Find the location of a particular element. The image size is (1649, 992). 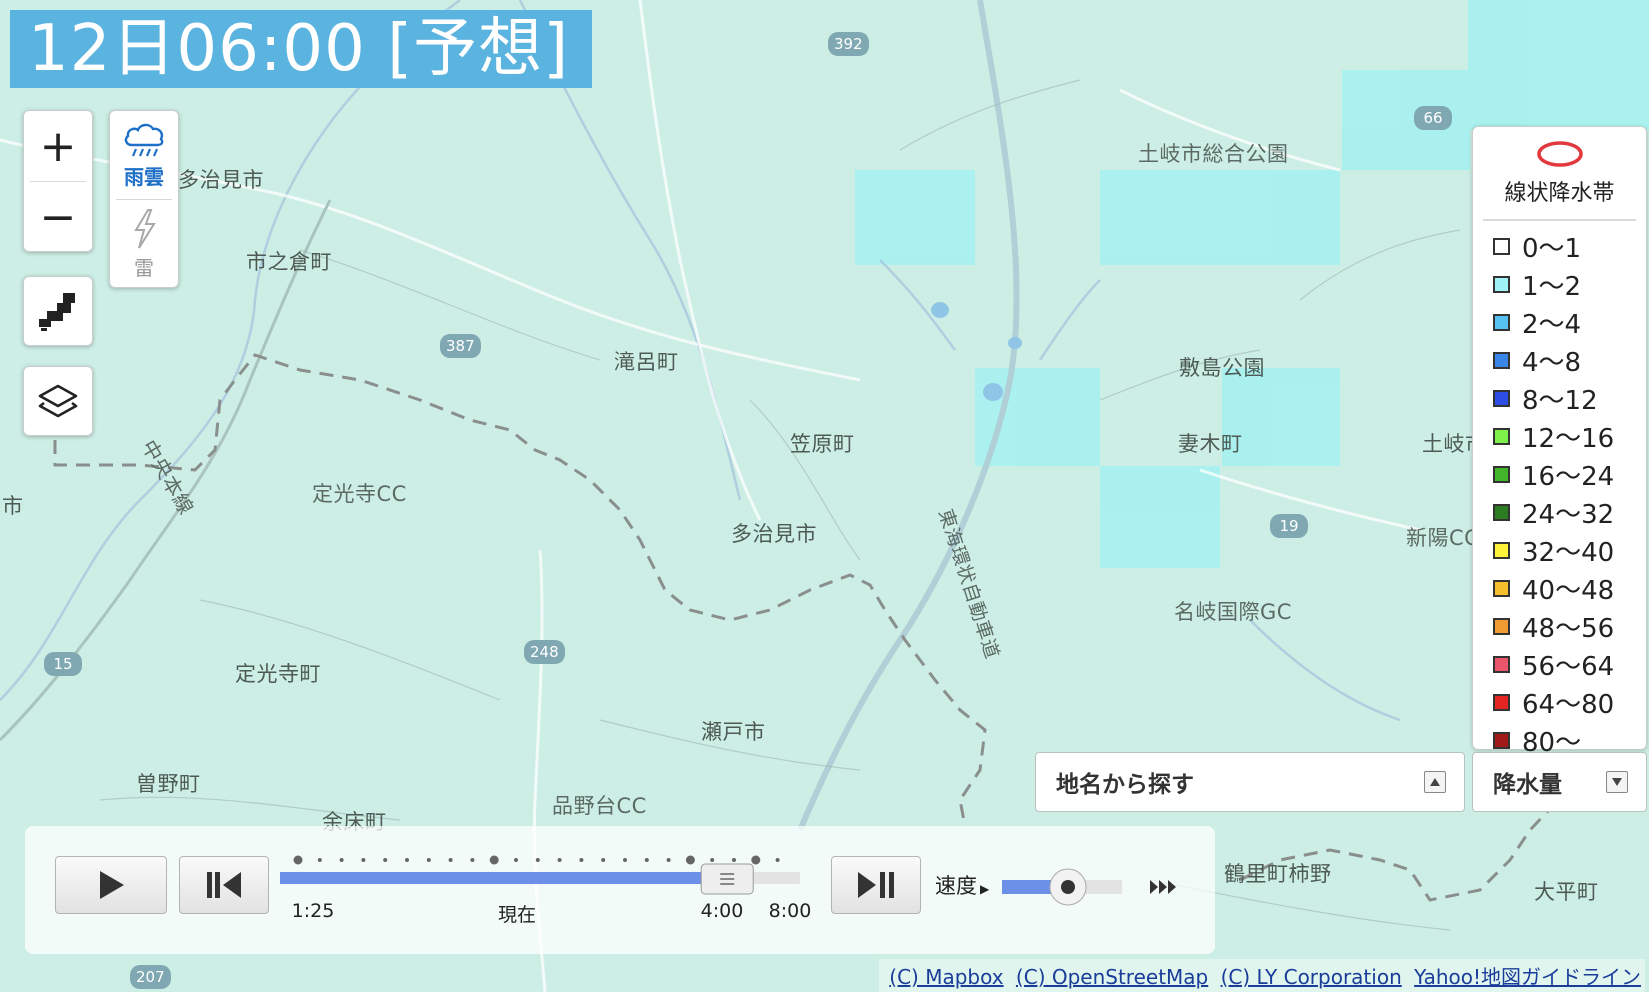

timeline-knob is located at coordinates (727, 879).